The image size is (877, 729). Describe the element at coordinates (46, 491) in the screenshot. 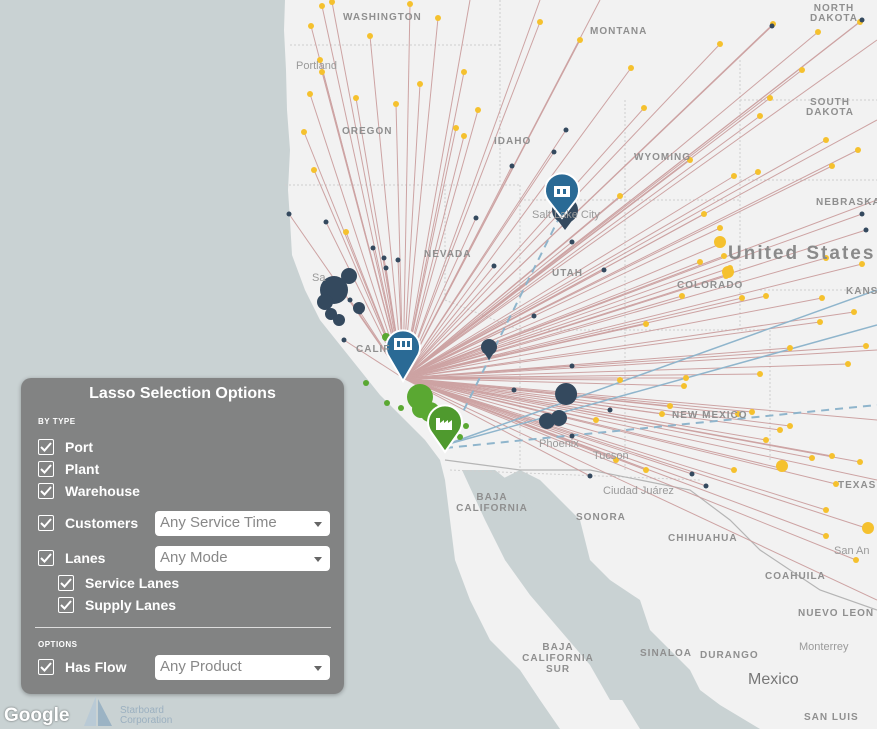

I see `warehouse-checkbox` at that location.